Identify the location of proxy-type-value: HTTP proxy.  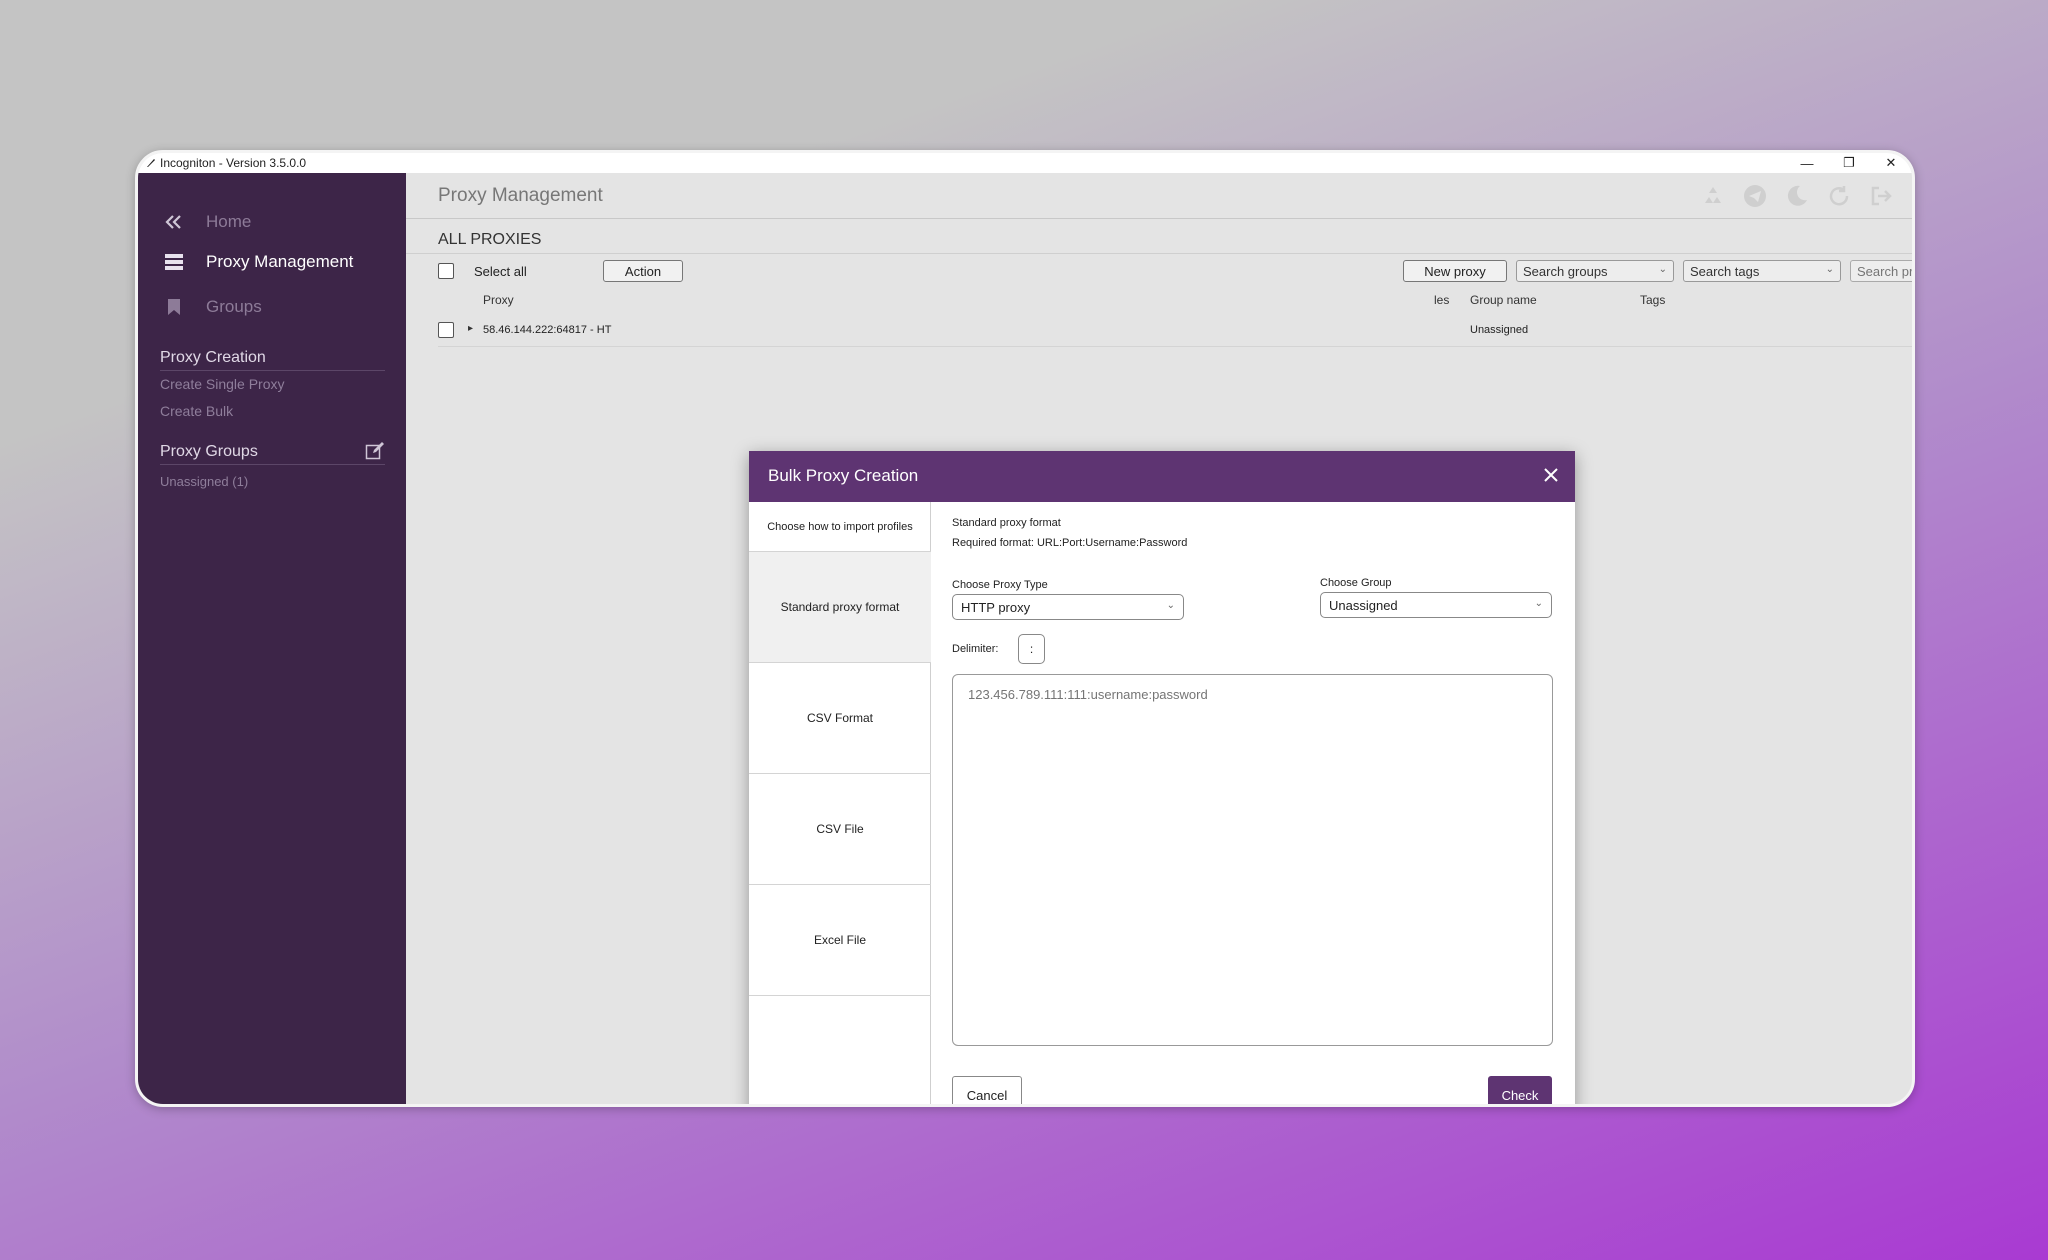
(996, 607).